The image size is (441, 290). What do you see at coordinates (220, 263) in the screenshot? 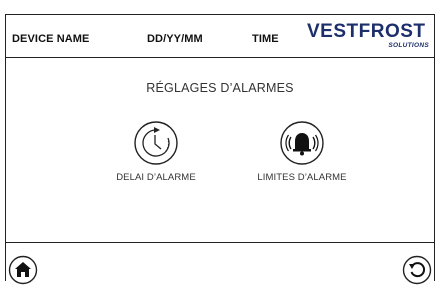
I see `bottom-bar` at bounding box center [220, 263].